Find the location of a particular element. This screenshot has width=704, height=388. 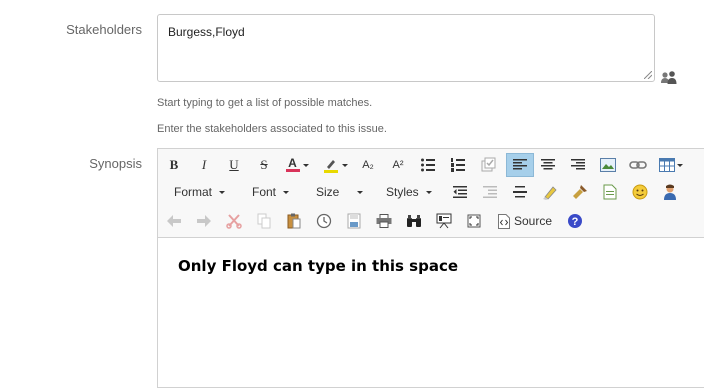

superscript-icon: A² is located at coordinates (398, 165).